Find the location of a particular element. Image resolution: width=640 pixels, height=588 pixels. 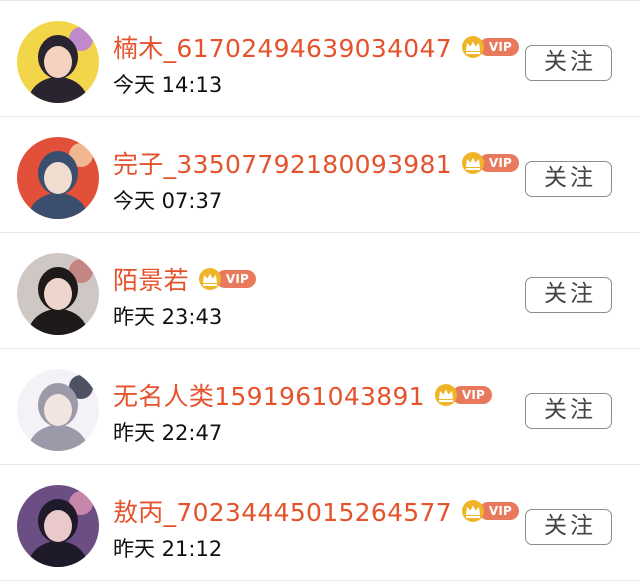

username: 无名人类1591961043891 is located at coordinates (269, 395).